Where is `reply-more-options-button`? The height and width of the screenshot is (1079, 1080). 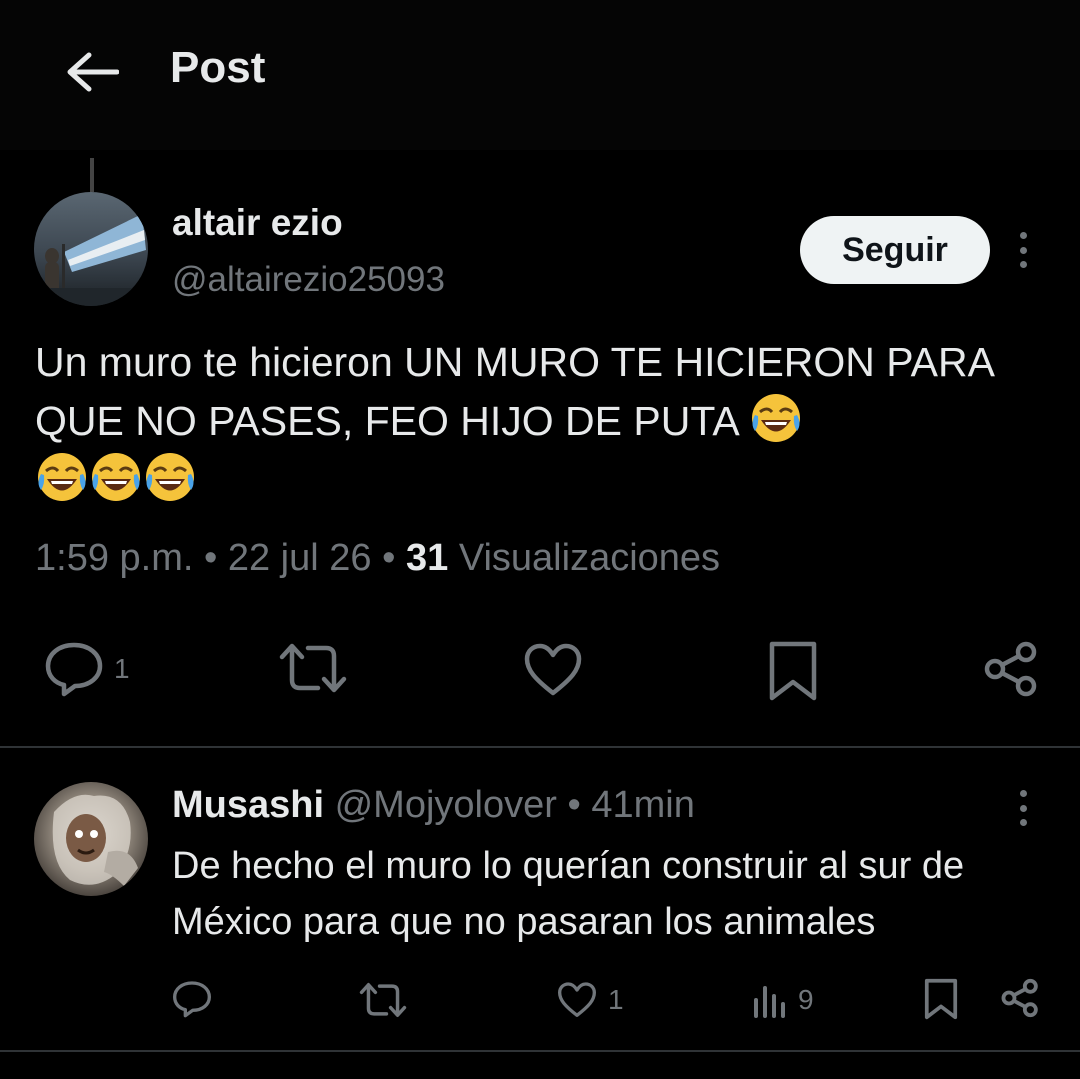
reply-more-options-button is located at coordinates (1023, 808).